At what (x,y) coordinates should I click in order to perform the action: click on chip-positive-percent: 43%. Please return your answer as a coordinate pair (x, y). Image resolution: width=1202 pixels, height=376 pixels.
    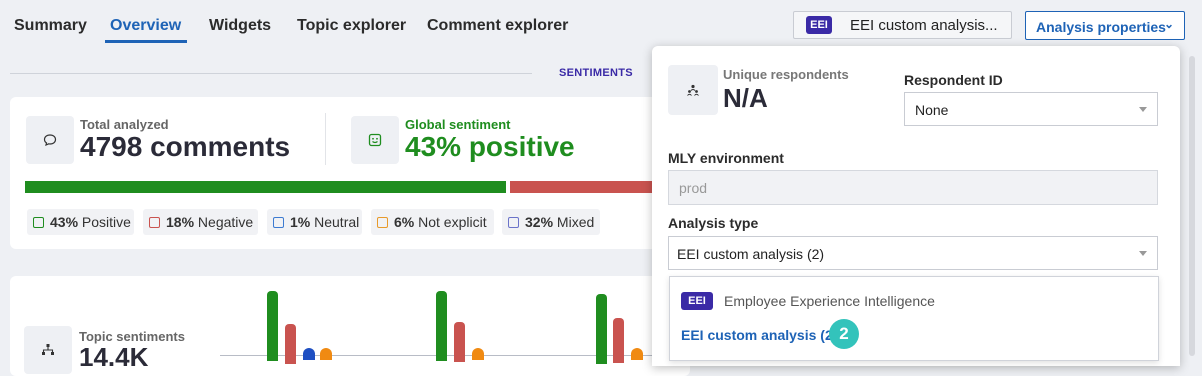
    Looking at the image, I should click on (64, 222).